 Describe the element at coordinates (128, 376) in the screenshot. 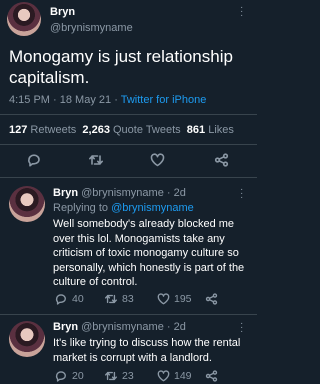

I see `retweet-count: 23` at that location.